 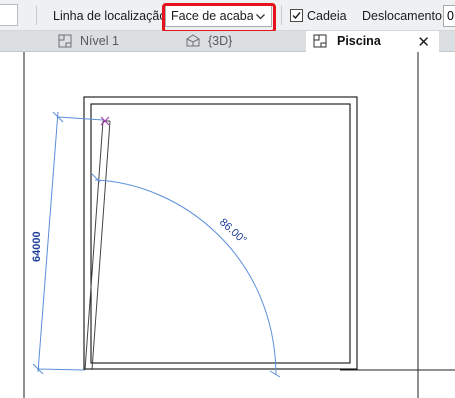 What do you see at coordinates (423, 42) in the screenshot?
I see `close-icon: ✕` at bounding box center [423, 42].